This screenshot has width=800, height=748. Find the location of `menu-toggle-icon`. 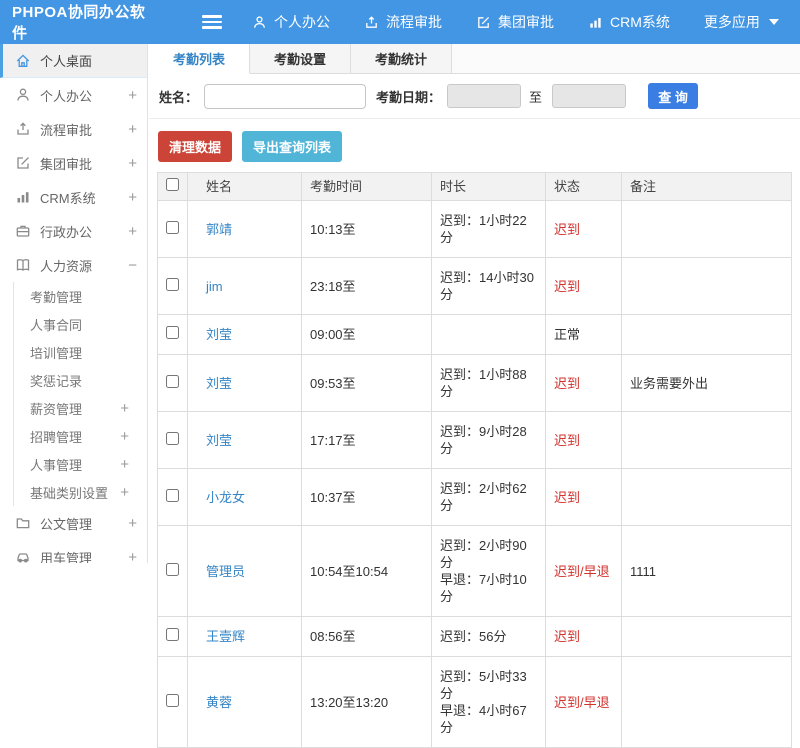

menu-toggle-icon is located at coordinates (212, 22).